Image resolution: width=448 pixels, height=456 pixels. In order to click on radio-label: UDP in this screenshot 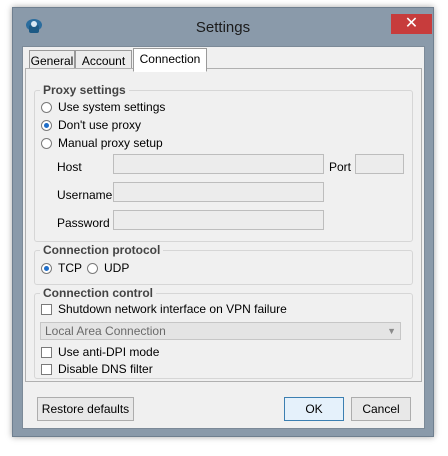, I will do `click(117, 268)`.